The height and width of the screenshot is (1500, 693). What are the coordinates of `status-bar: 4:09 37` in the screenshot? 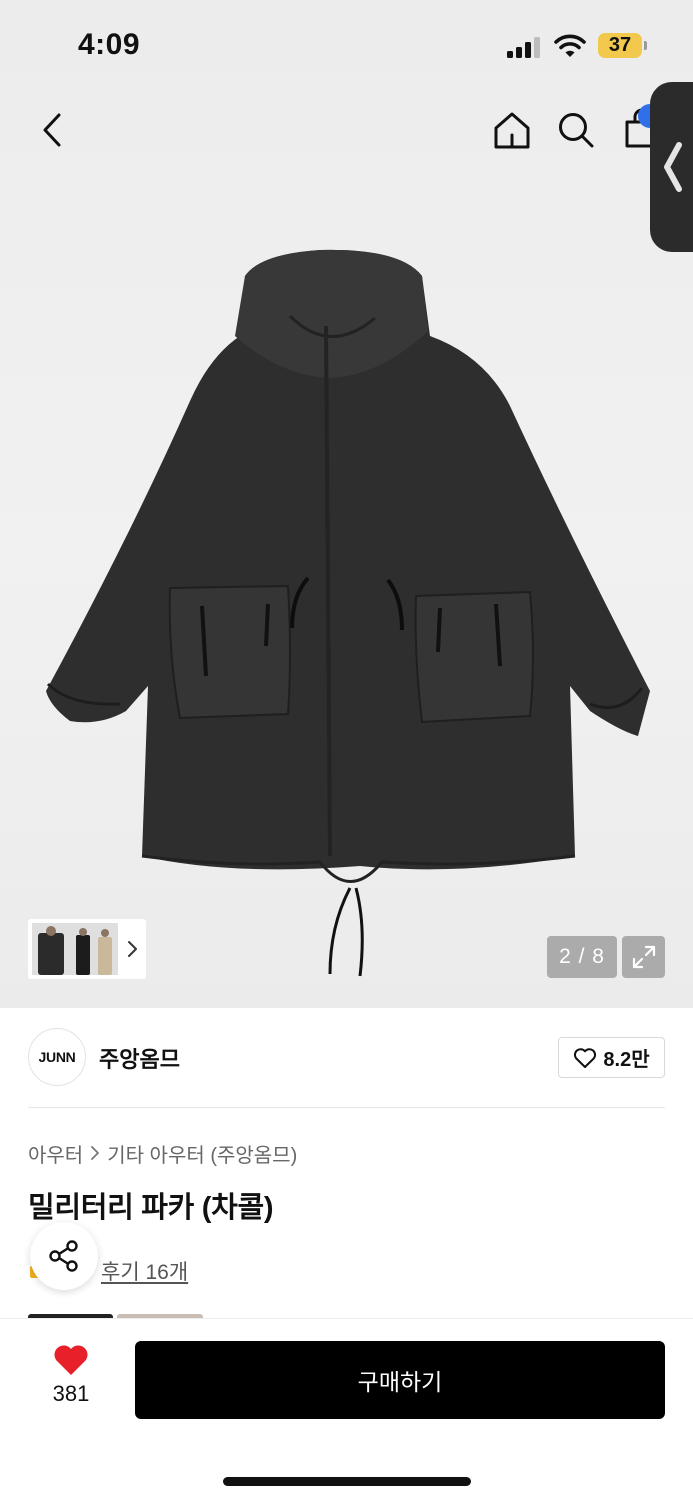 It's located at (346, 46).